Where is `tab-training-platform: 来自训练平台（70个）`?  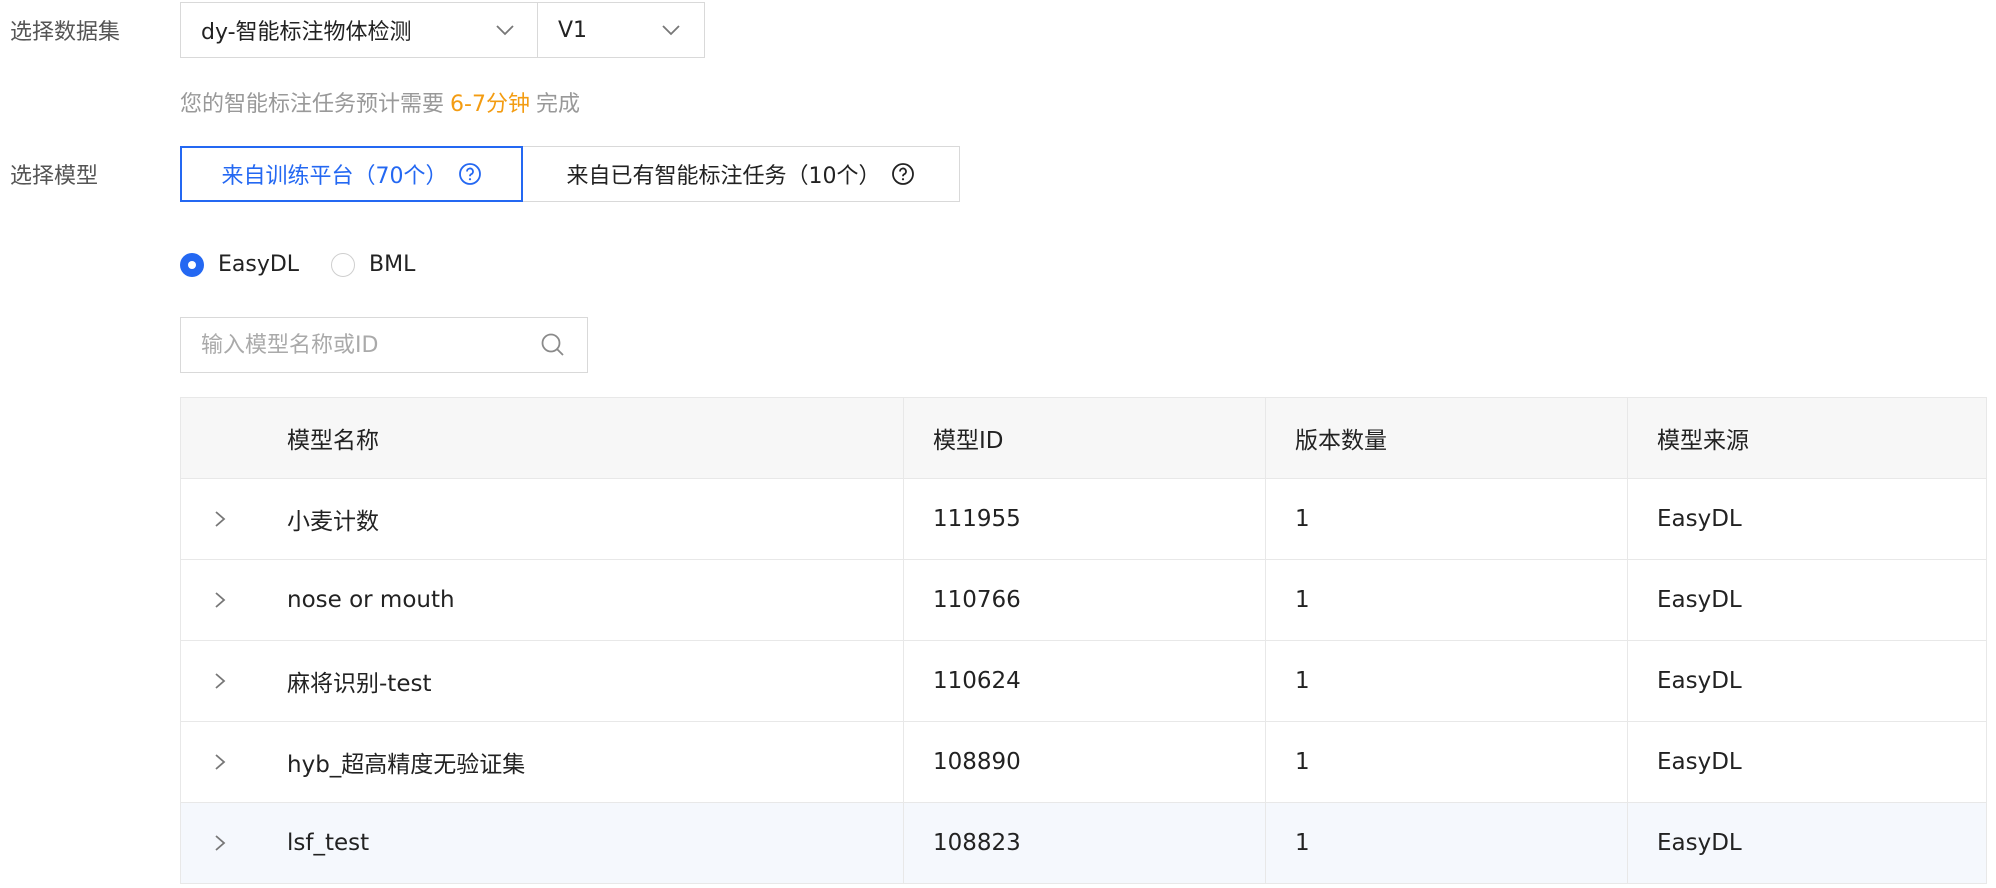 tab-training-platform: 来自训练平台（70个） is located at coordinates (351, 174).